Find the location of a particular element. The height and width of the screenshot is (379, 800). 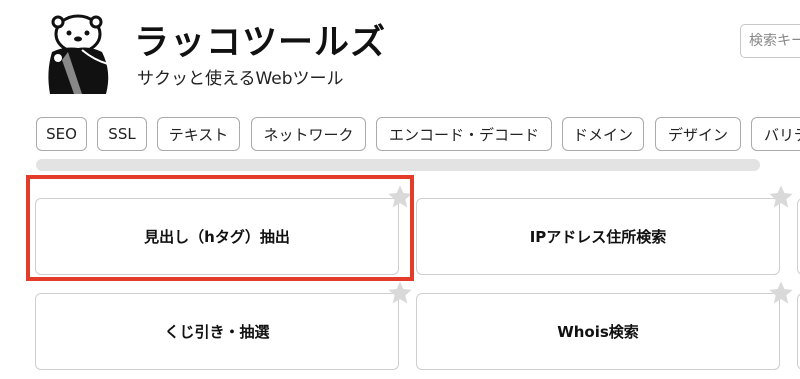

tool-card-label: 見出し（hタグ）抽出 is located at coordinates (217, 237).